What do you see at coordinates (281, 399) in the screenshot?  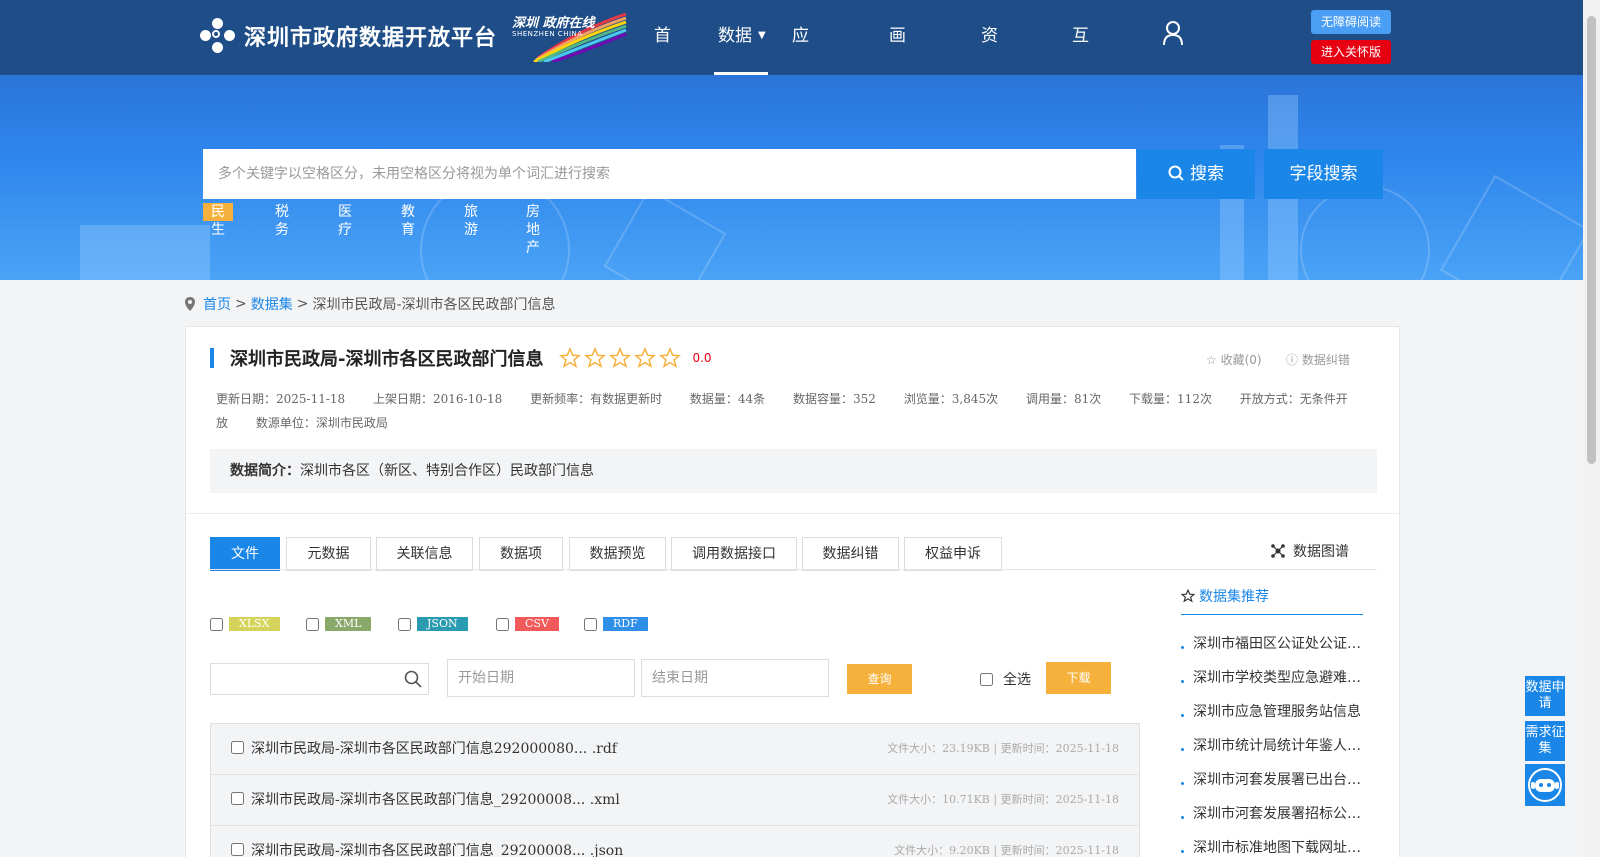 I see `meta-update-date: 更新日期：2025-11-18` at bounding box center [281, 399].